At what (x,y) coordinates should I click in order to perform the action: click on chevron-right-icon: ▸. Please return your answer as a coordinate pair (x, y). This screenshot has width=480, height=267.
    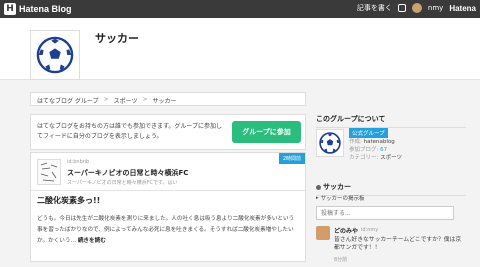
    Looking at the image, I should click on (317, 198).